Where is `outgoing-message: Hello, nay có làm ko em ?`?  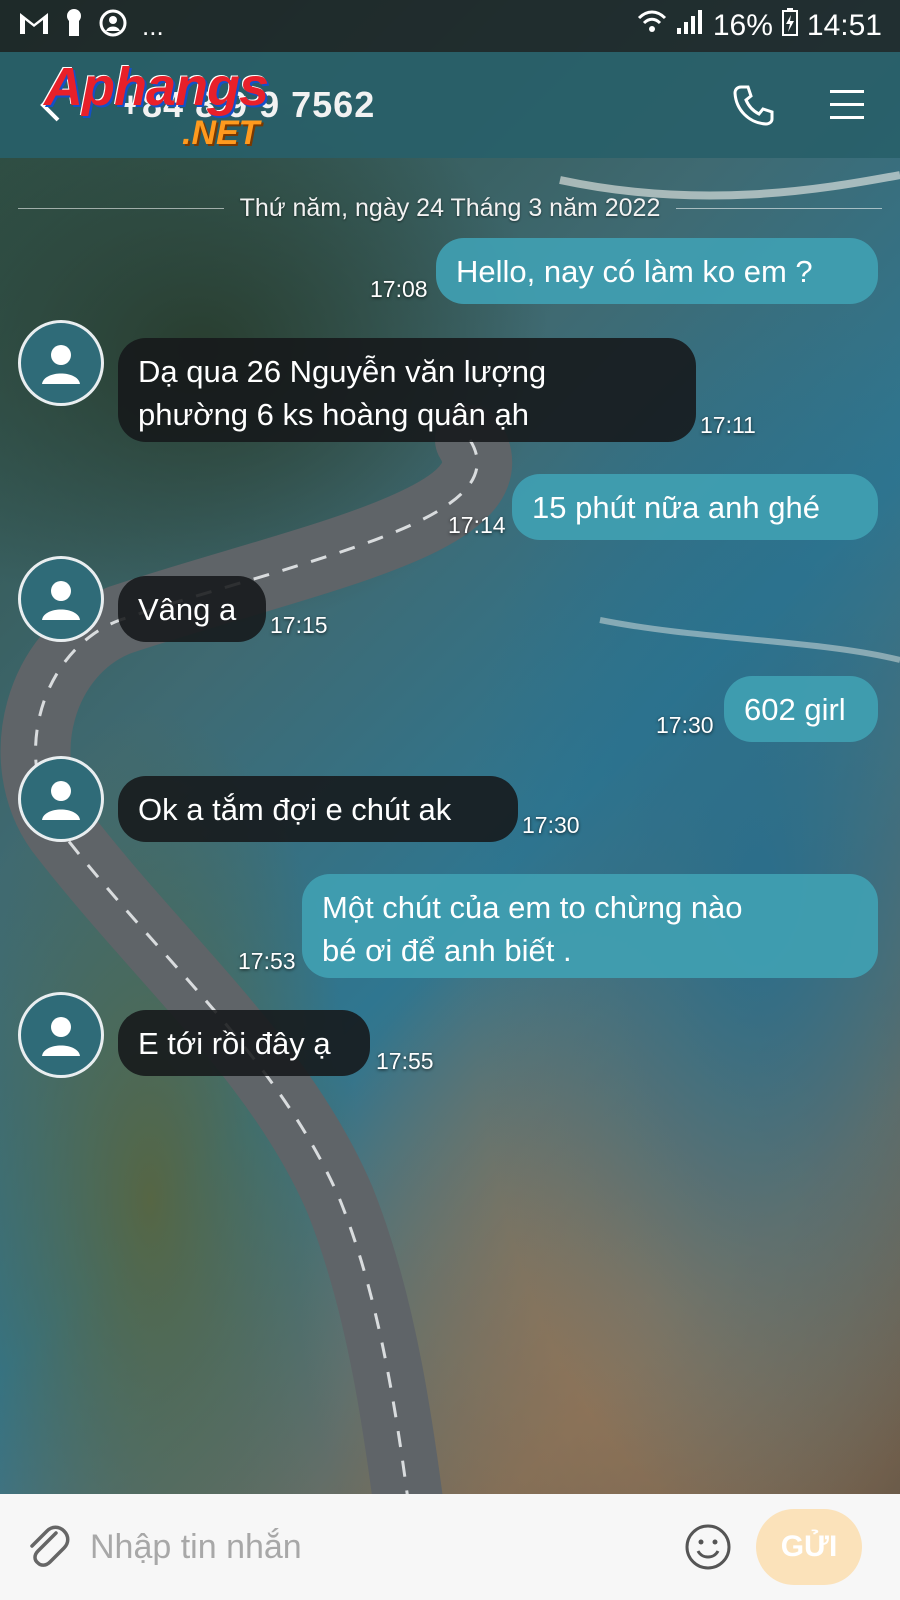
outgoing-message: Hello, nay có làm ko em ? is located at coordinates (657, 271).